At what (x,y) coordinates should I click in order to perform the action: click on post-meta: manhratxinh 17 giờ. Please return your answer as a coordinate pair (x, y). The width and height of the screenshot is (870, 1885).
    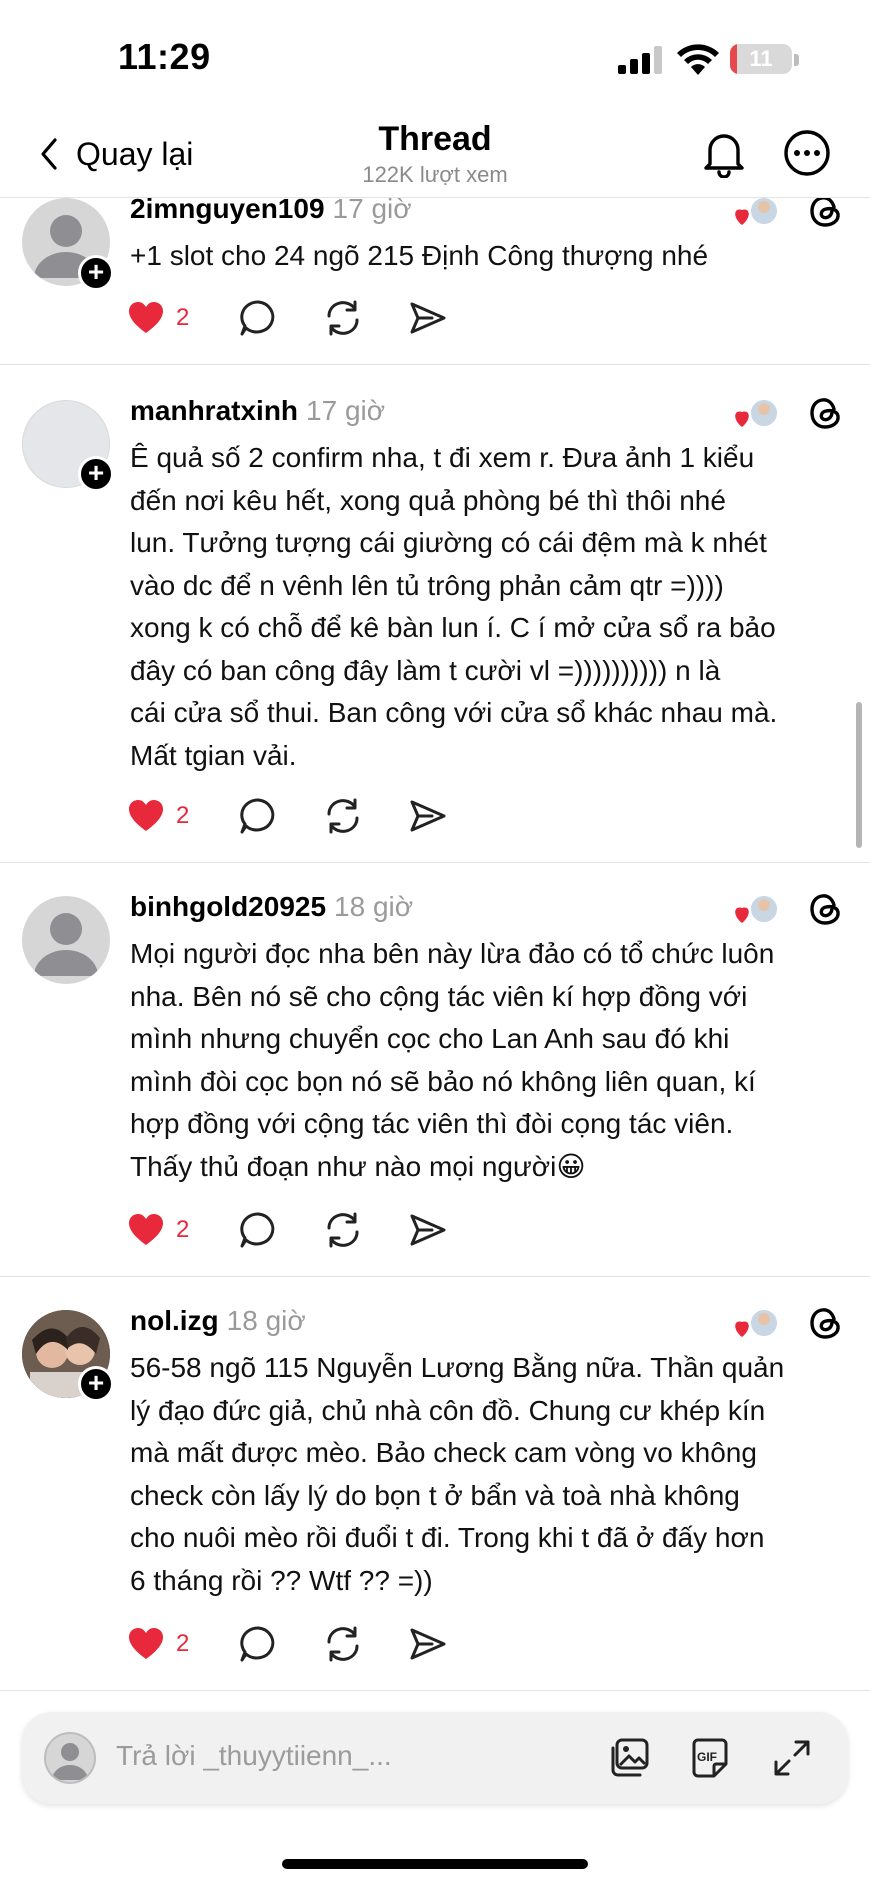
    Looking at the image, I should click on (257, 411).